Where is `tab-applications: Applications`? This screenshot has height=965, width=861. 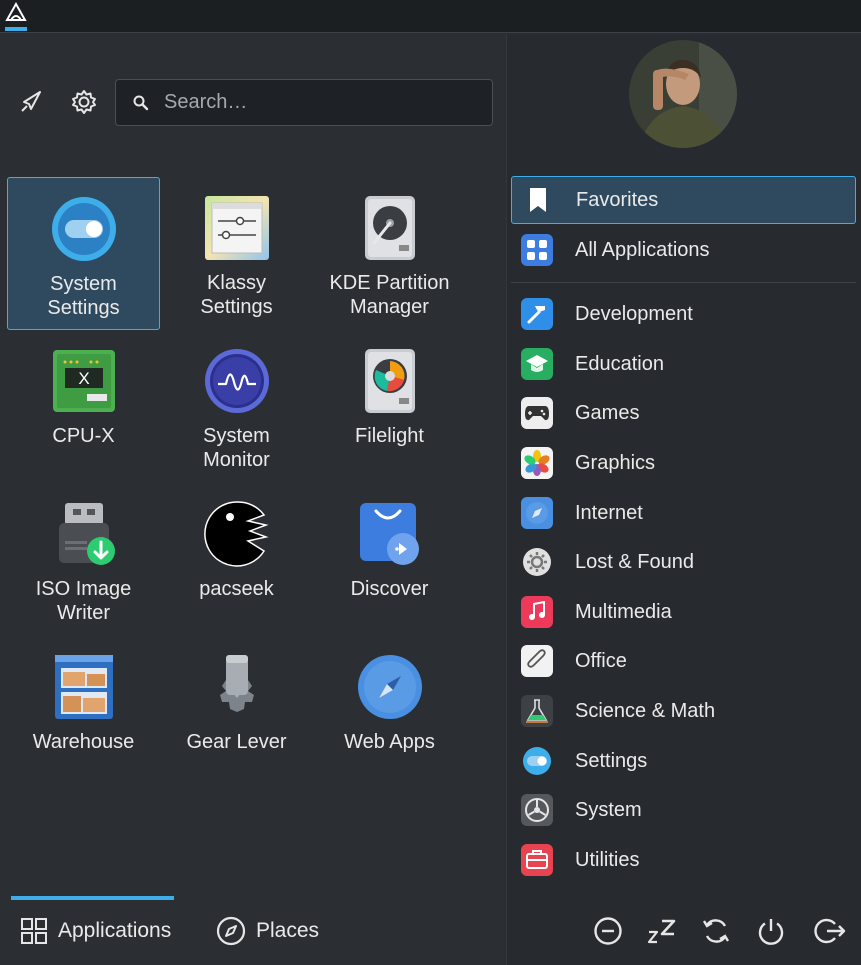
tab-applications: Applications is located at coordinates (94, 930).